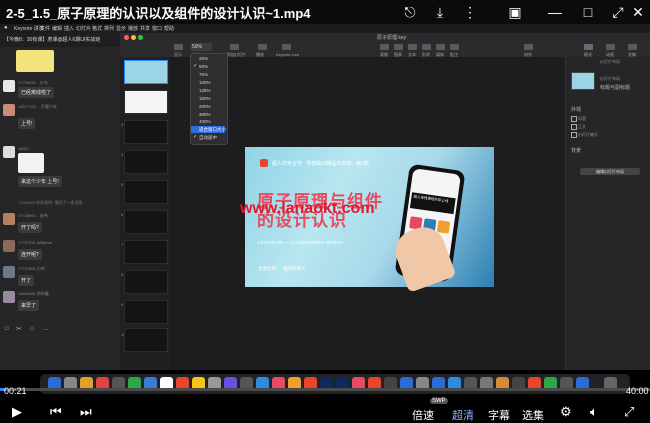 The image size is (650, 423). What do you see at coordinates (574, 127) in the screenshot?
I see `body-checkbox` at bounding box center [574, 127].